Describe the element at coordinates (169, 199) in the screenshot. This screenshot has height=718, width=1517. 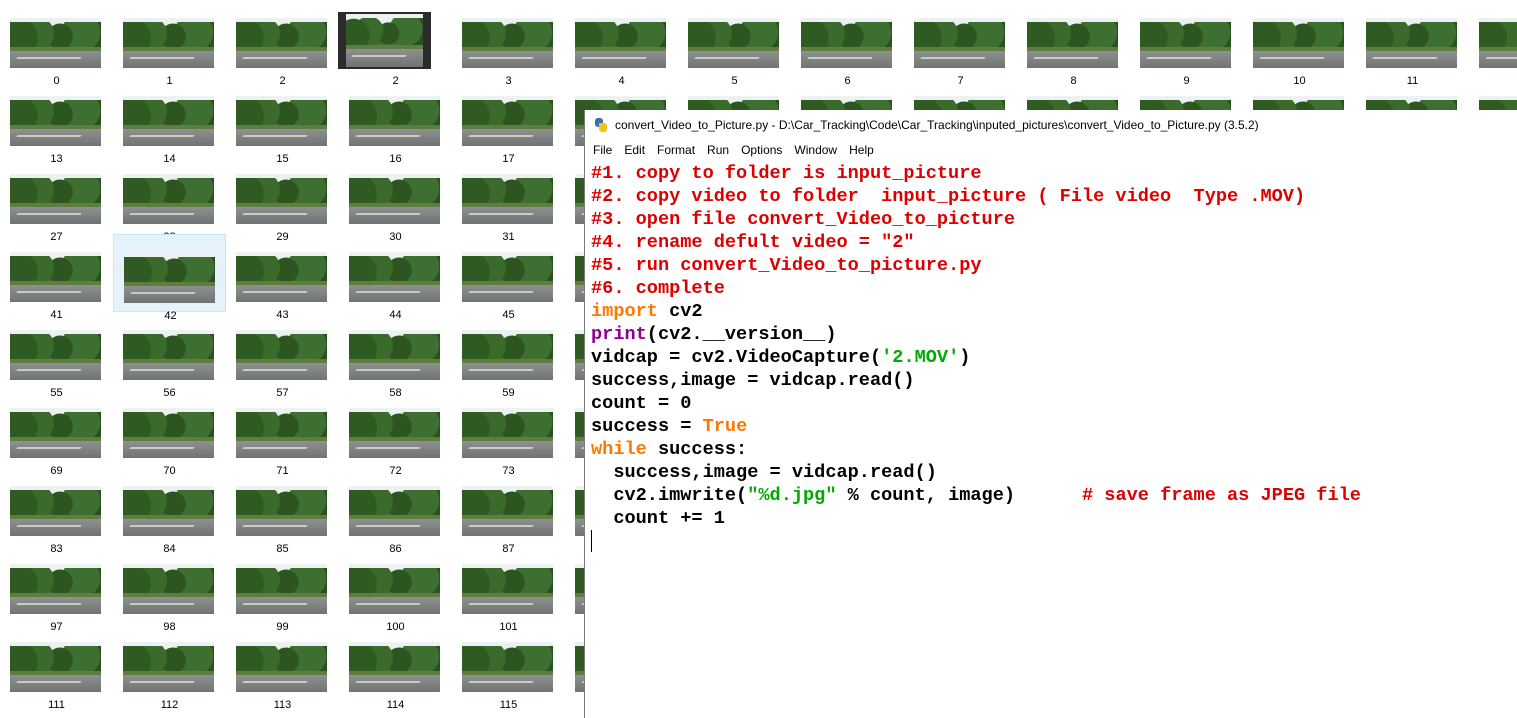
I see `image-file-tile: 28` at that location.